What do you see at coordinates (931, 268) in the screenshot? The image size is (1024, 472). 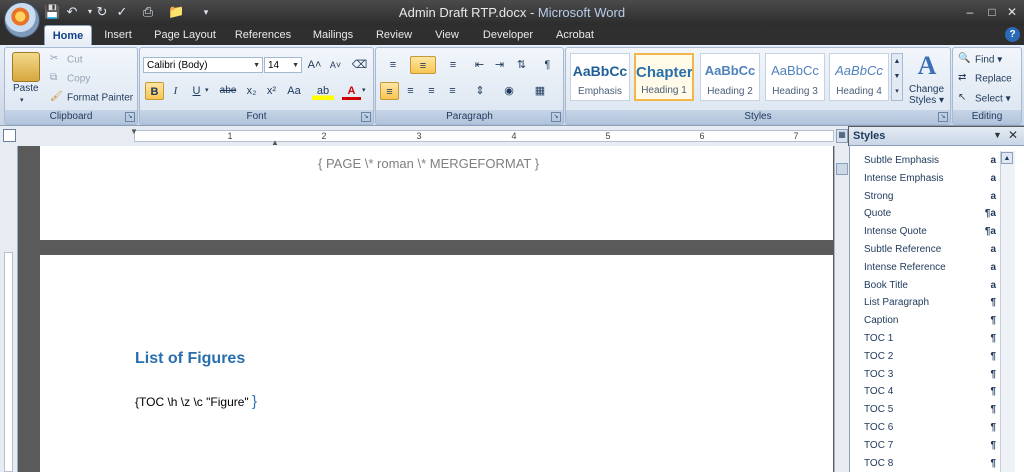 I see `styles-pane-item: Intense Reference a` at bounding box center [931, 268].